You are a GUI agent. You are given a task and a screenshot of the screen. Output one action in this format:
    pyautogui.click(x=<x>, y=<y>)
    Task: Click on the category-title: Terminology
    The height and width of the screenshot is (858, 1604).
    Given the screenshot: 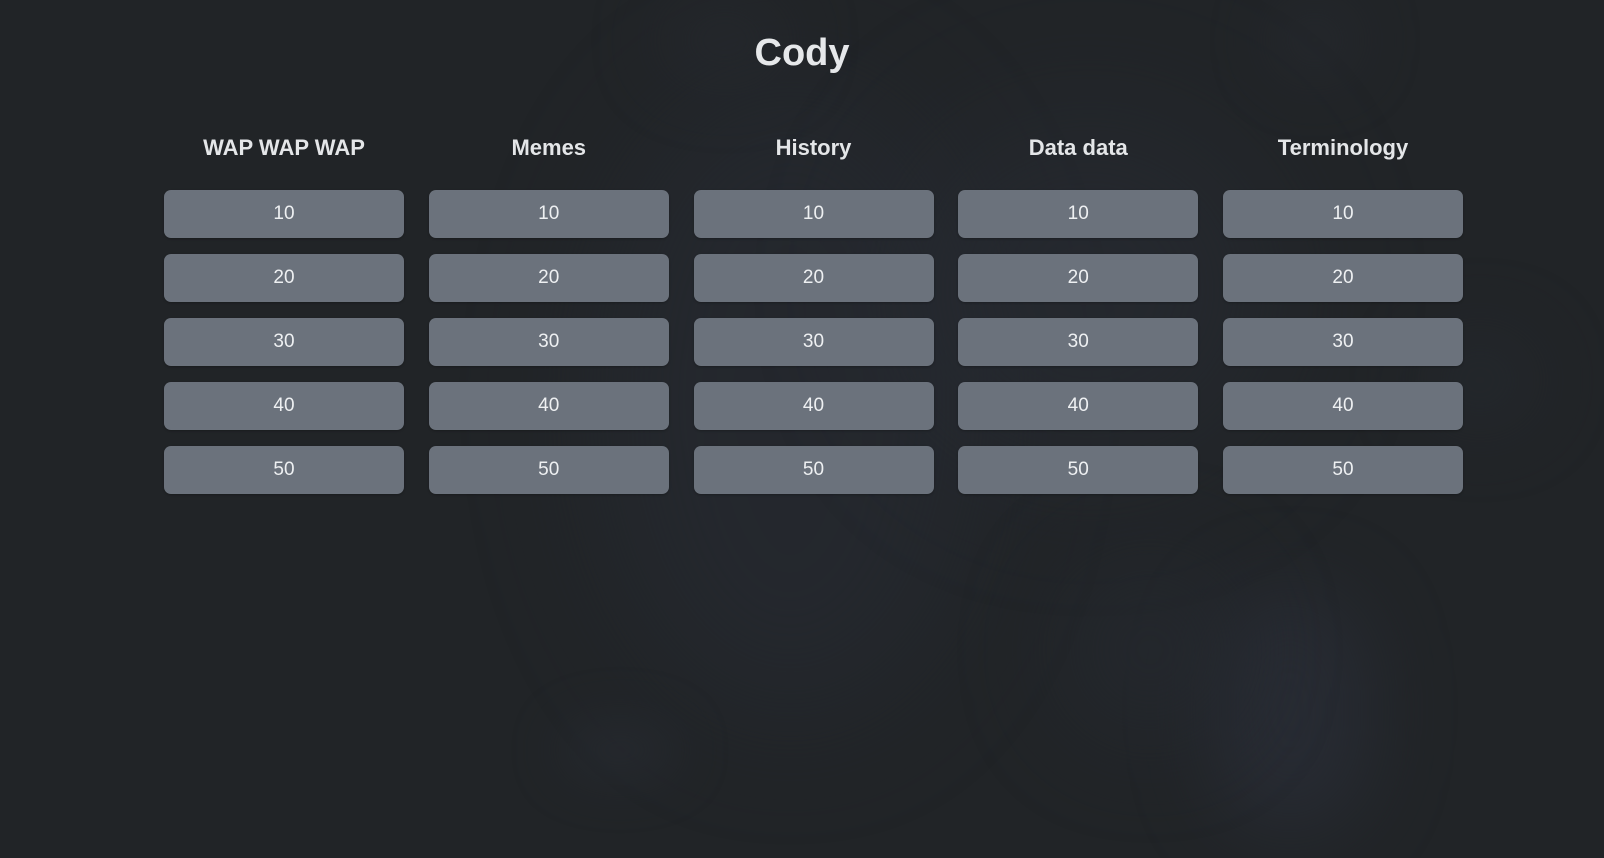 What is the action you would take?
    pyautogui.click(x=1343, y=147)
    